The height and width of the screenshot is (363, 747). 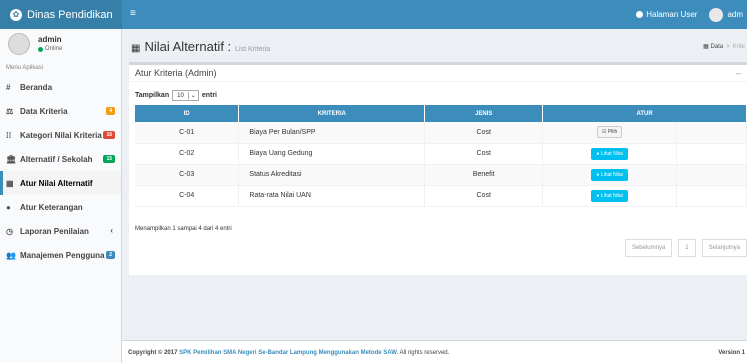 What do you see at coordinates (332, 154) in the screenshot?
I see `cell-kriteria: Biaya Uang Gedung` at bounding box center [332, 154].